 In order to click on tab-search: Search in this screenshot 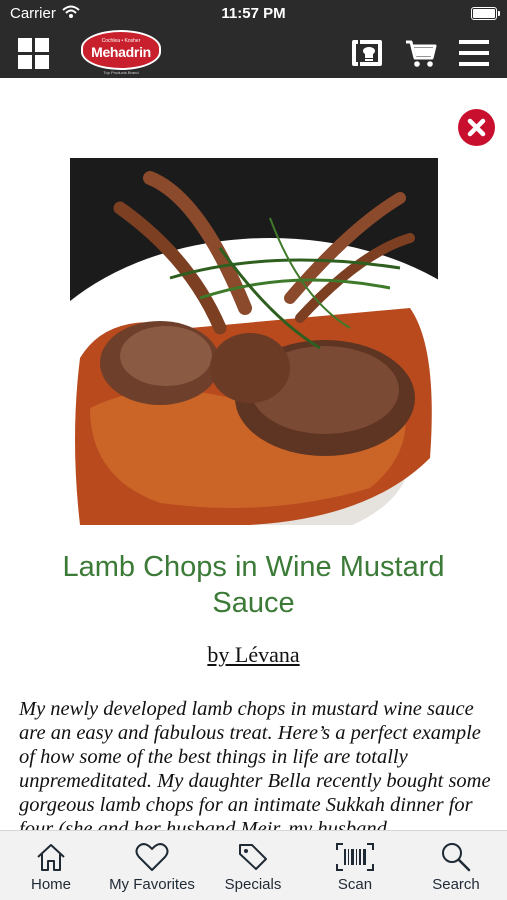, I will do `click(456, 865)`.